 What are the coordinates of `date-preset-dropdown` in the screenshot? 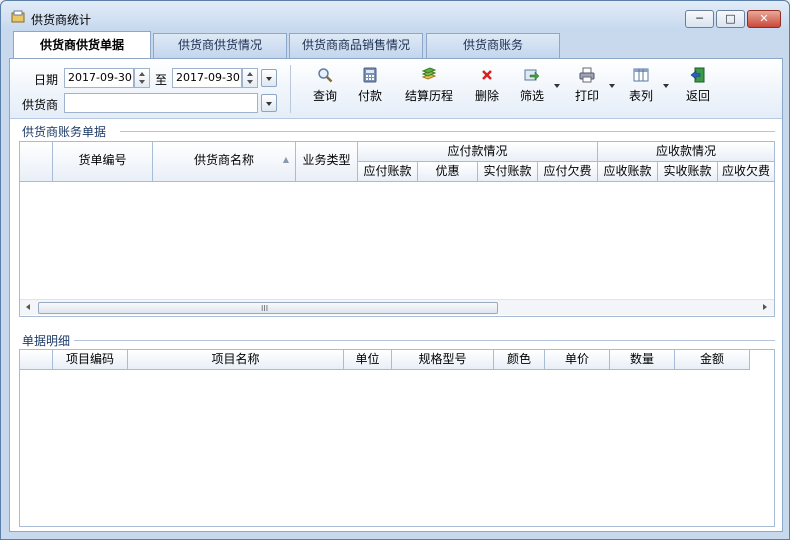 It's located at (269, 78).